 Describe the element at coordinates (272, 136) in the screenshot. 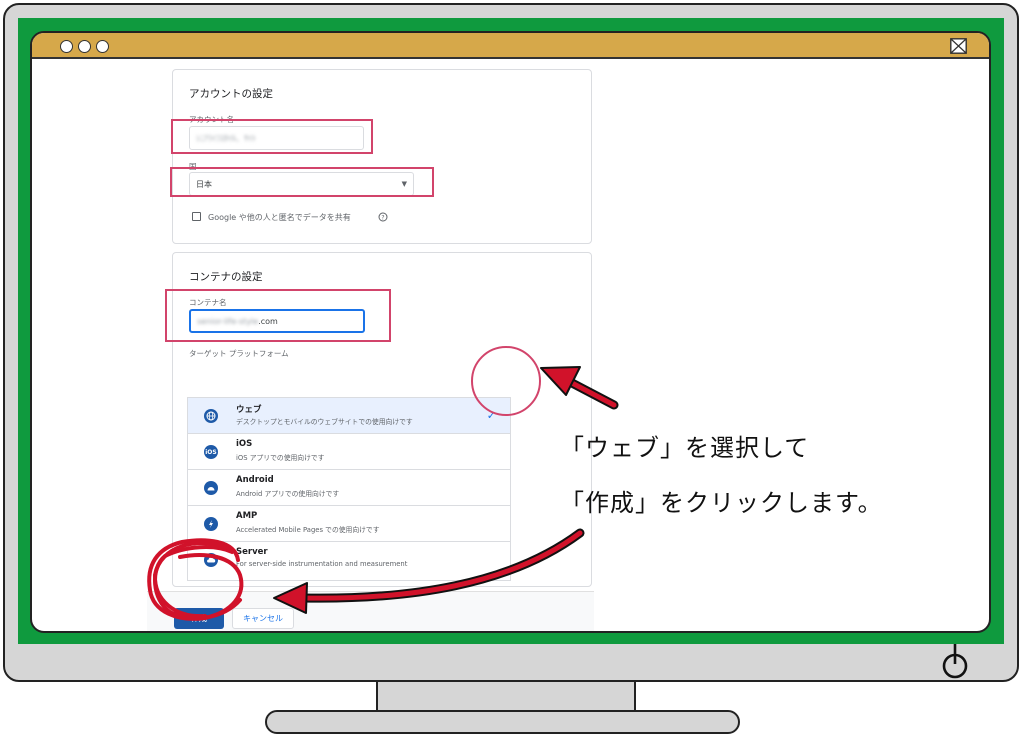

I see `account-name-highlight` at that location.